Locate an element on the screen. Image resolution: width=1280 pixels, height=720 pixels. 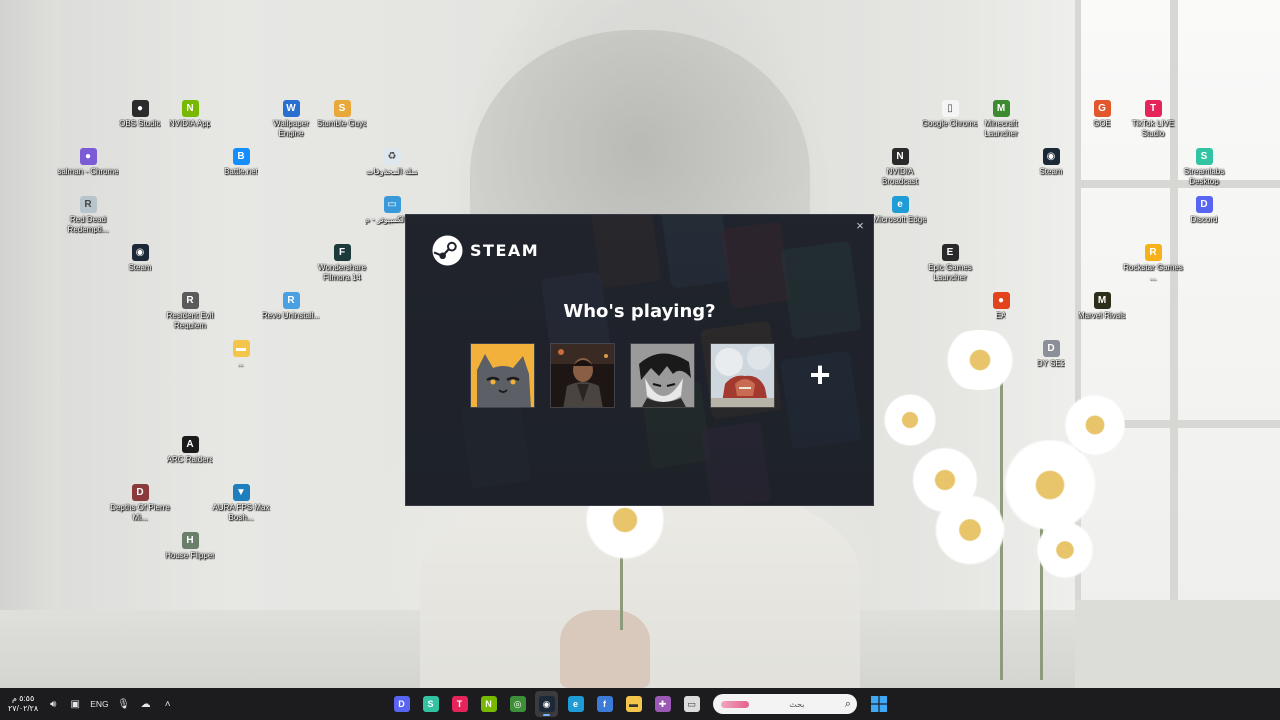
desktop-shortcut-label: Discord is located at coordinates (1204, 219).